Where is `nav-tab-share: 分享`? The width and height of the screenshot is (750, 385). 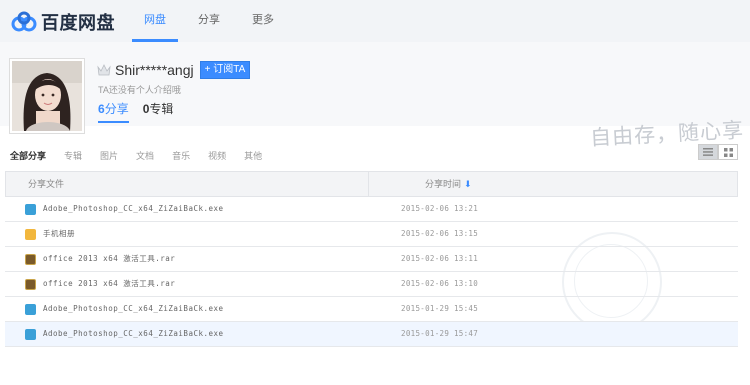
nav-tab-share: 分享 is located at coordinates (209, 21).